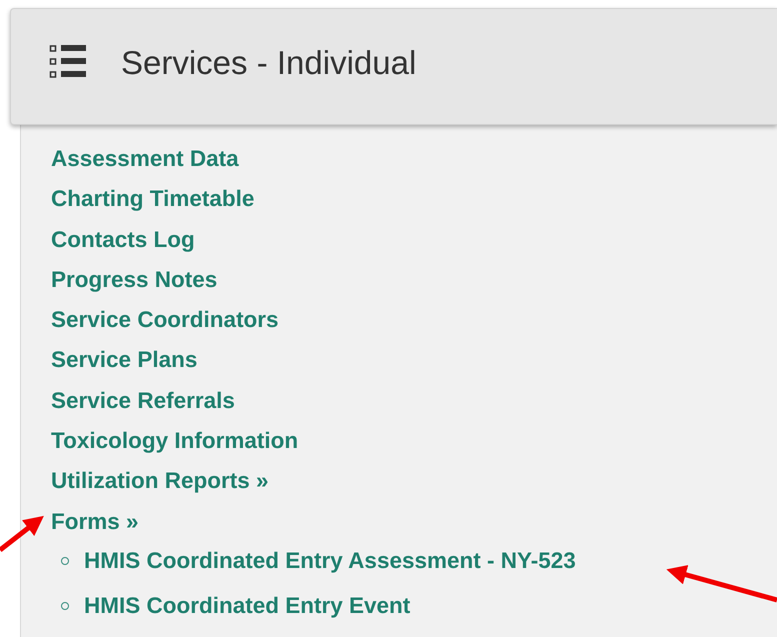  Describe the element at coordinates (247, 606) in the screenshot. I see `submenu-link: HMIS Coordinated Entry Event` at that location.